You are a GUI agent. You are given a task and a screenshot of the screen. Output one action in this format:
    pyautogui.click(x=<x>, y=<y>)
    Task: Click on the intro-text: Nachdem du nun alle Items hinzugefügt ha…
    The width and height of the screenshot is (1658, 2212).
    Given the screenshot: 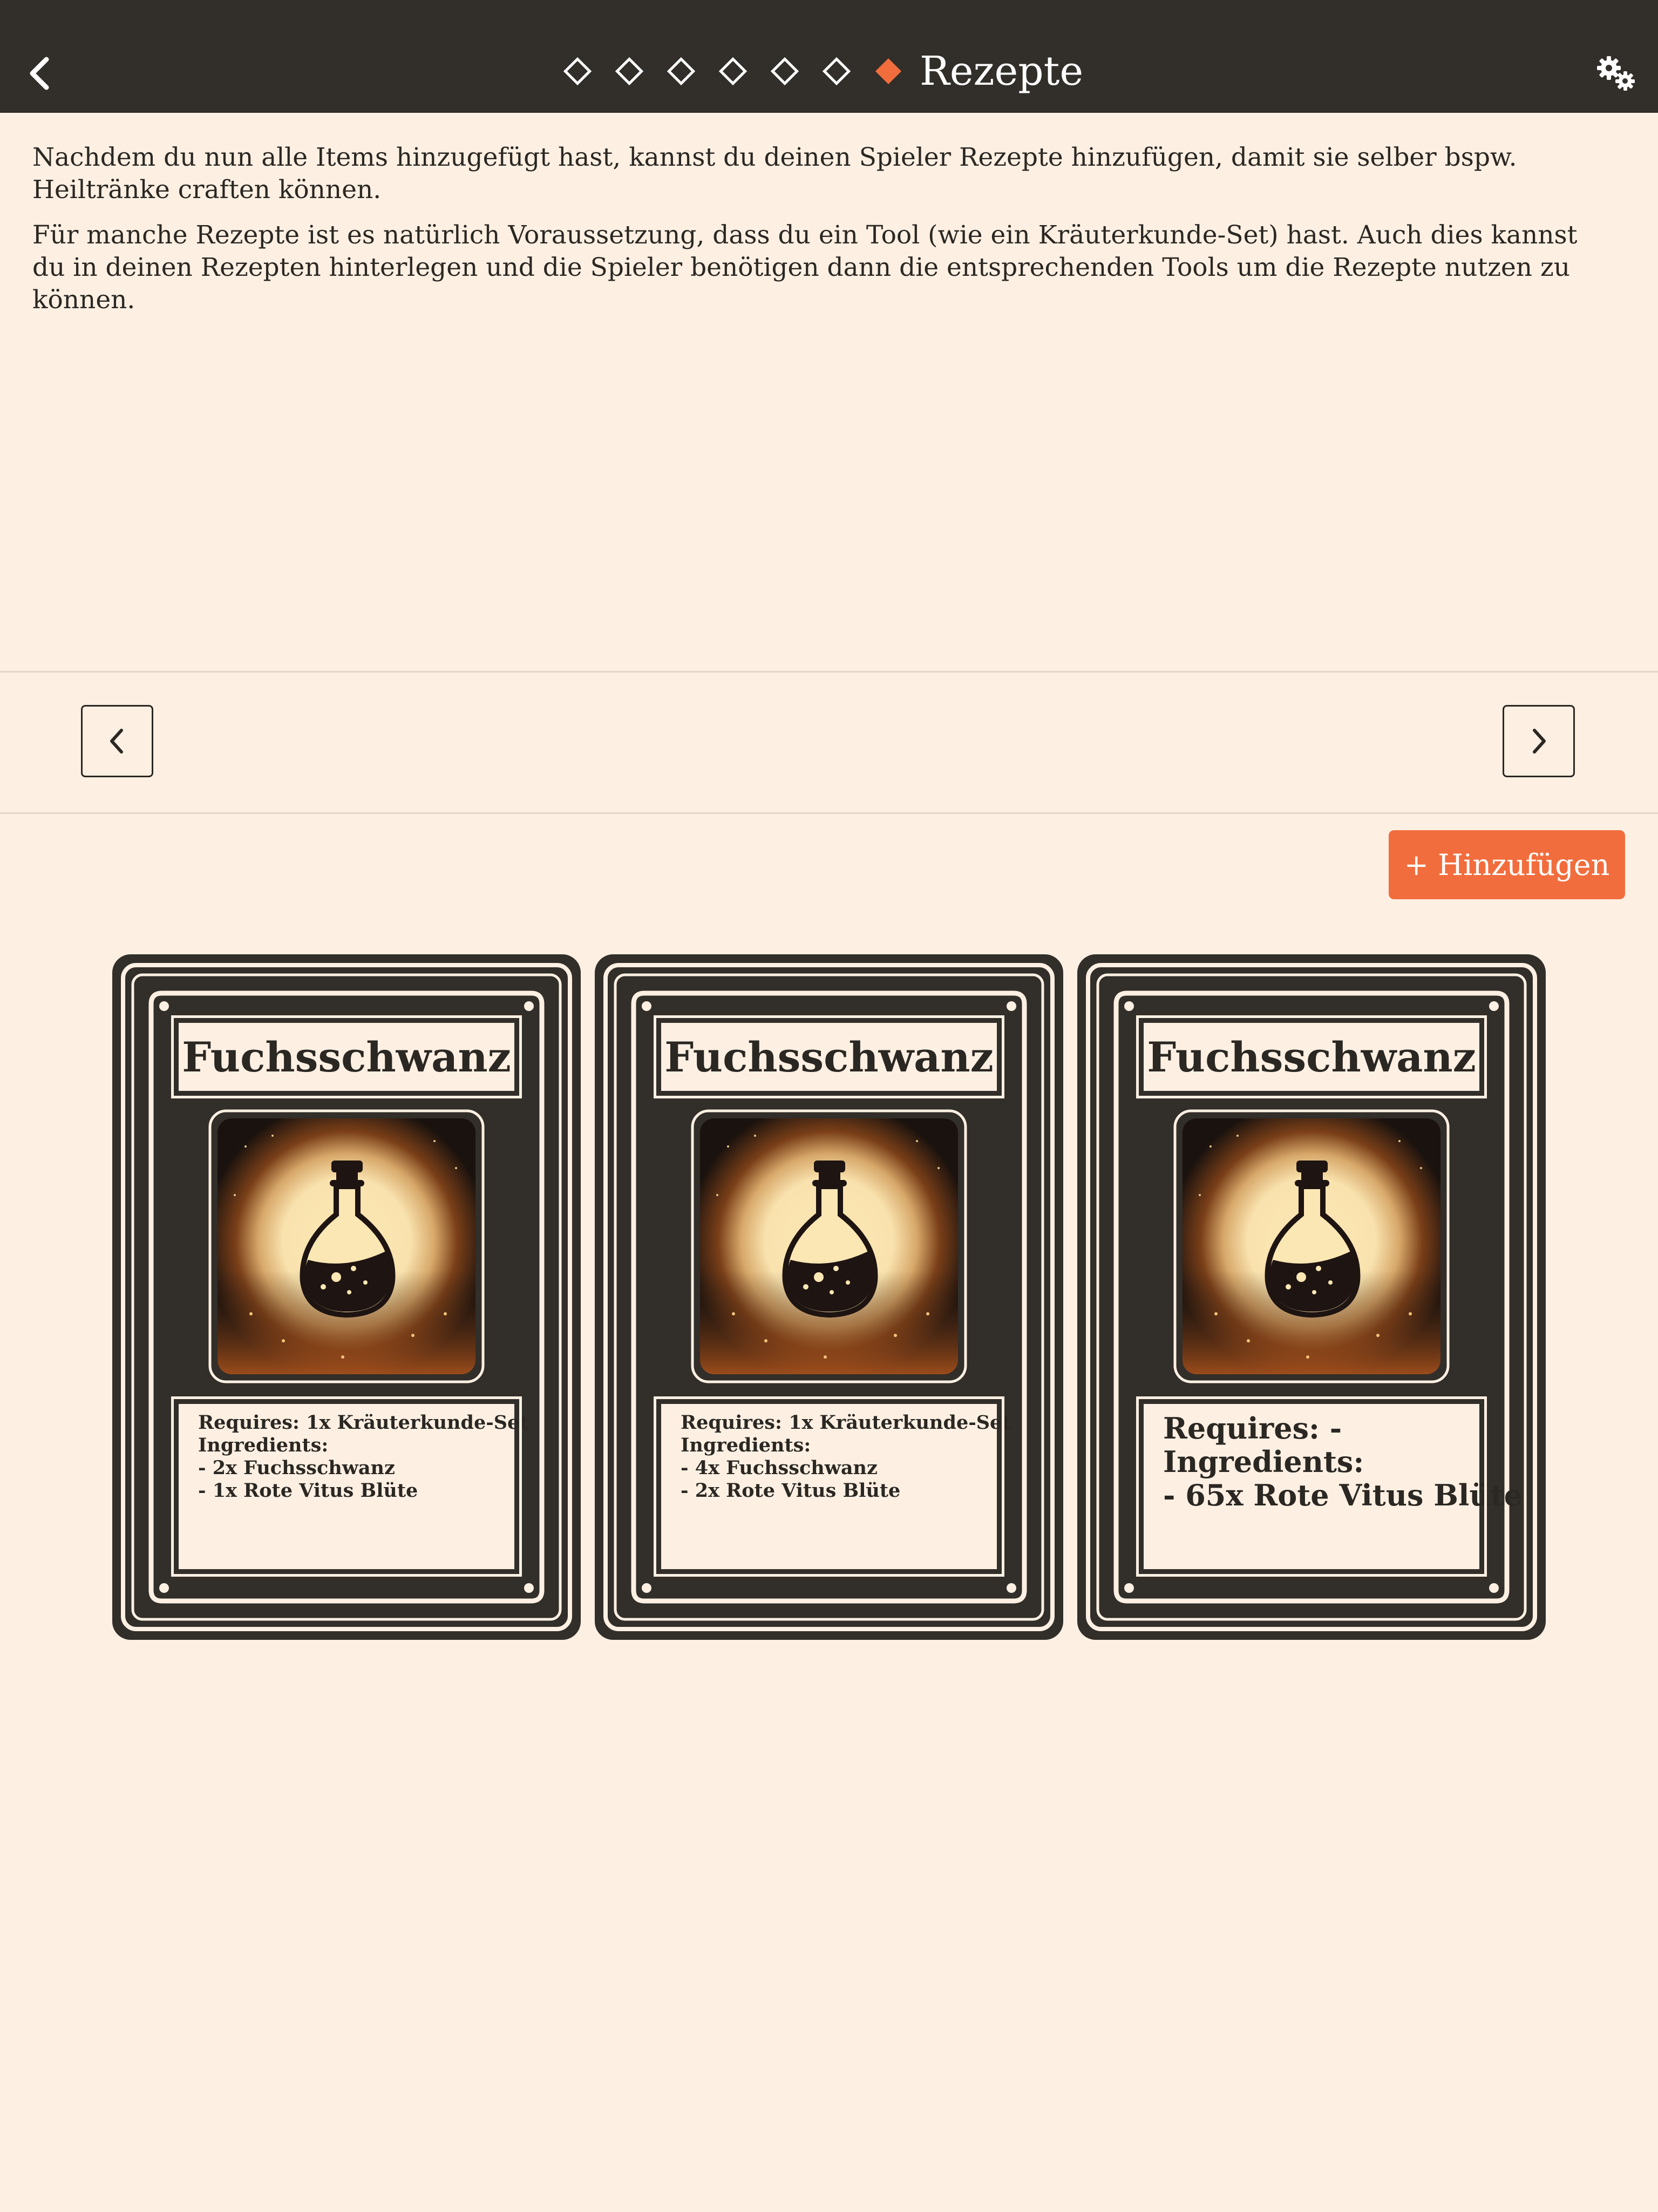 What is the action you would take?
    pyautogui.click(x=815, y=235)
    